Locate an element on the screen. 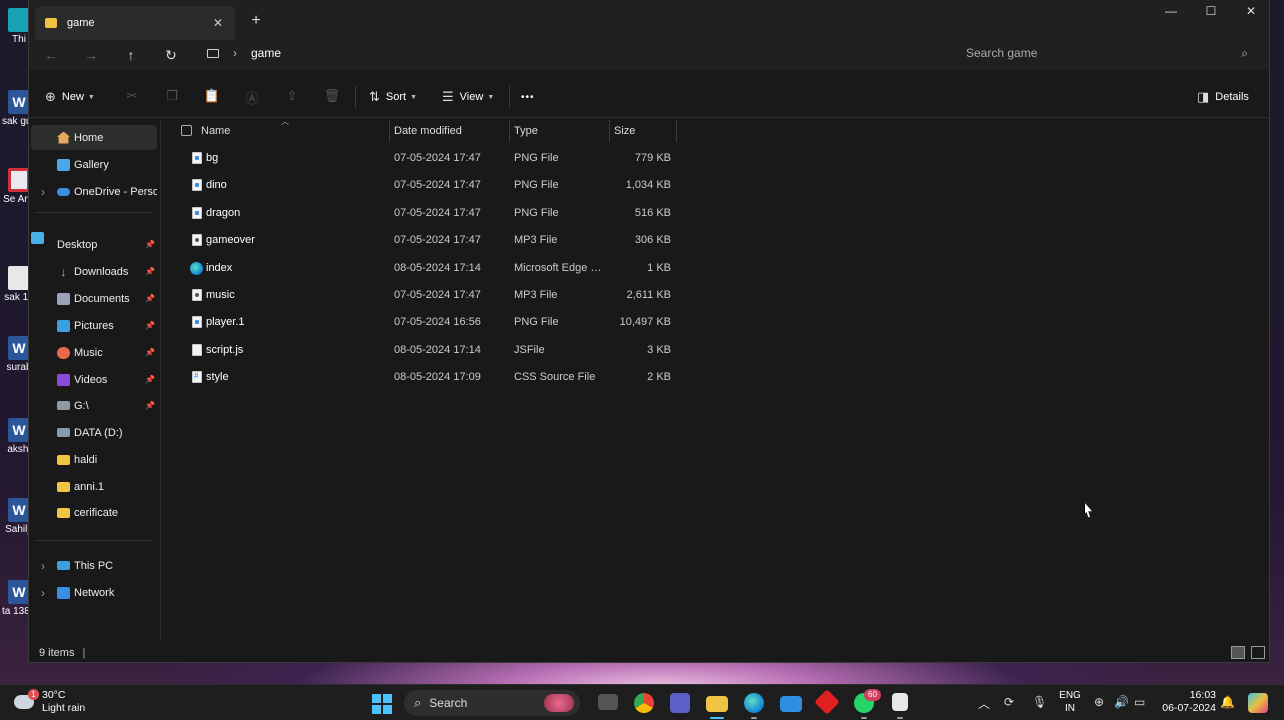 This screenshot has height=720, width=1284. network-icon: ⊕ is located at coordinates (1099, 702).